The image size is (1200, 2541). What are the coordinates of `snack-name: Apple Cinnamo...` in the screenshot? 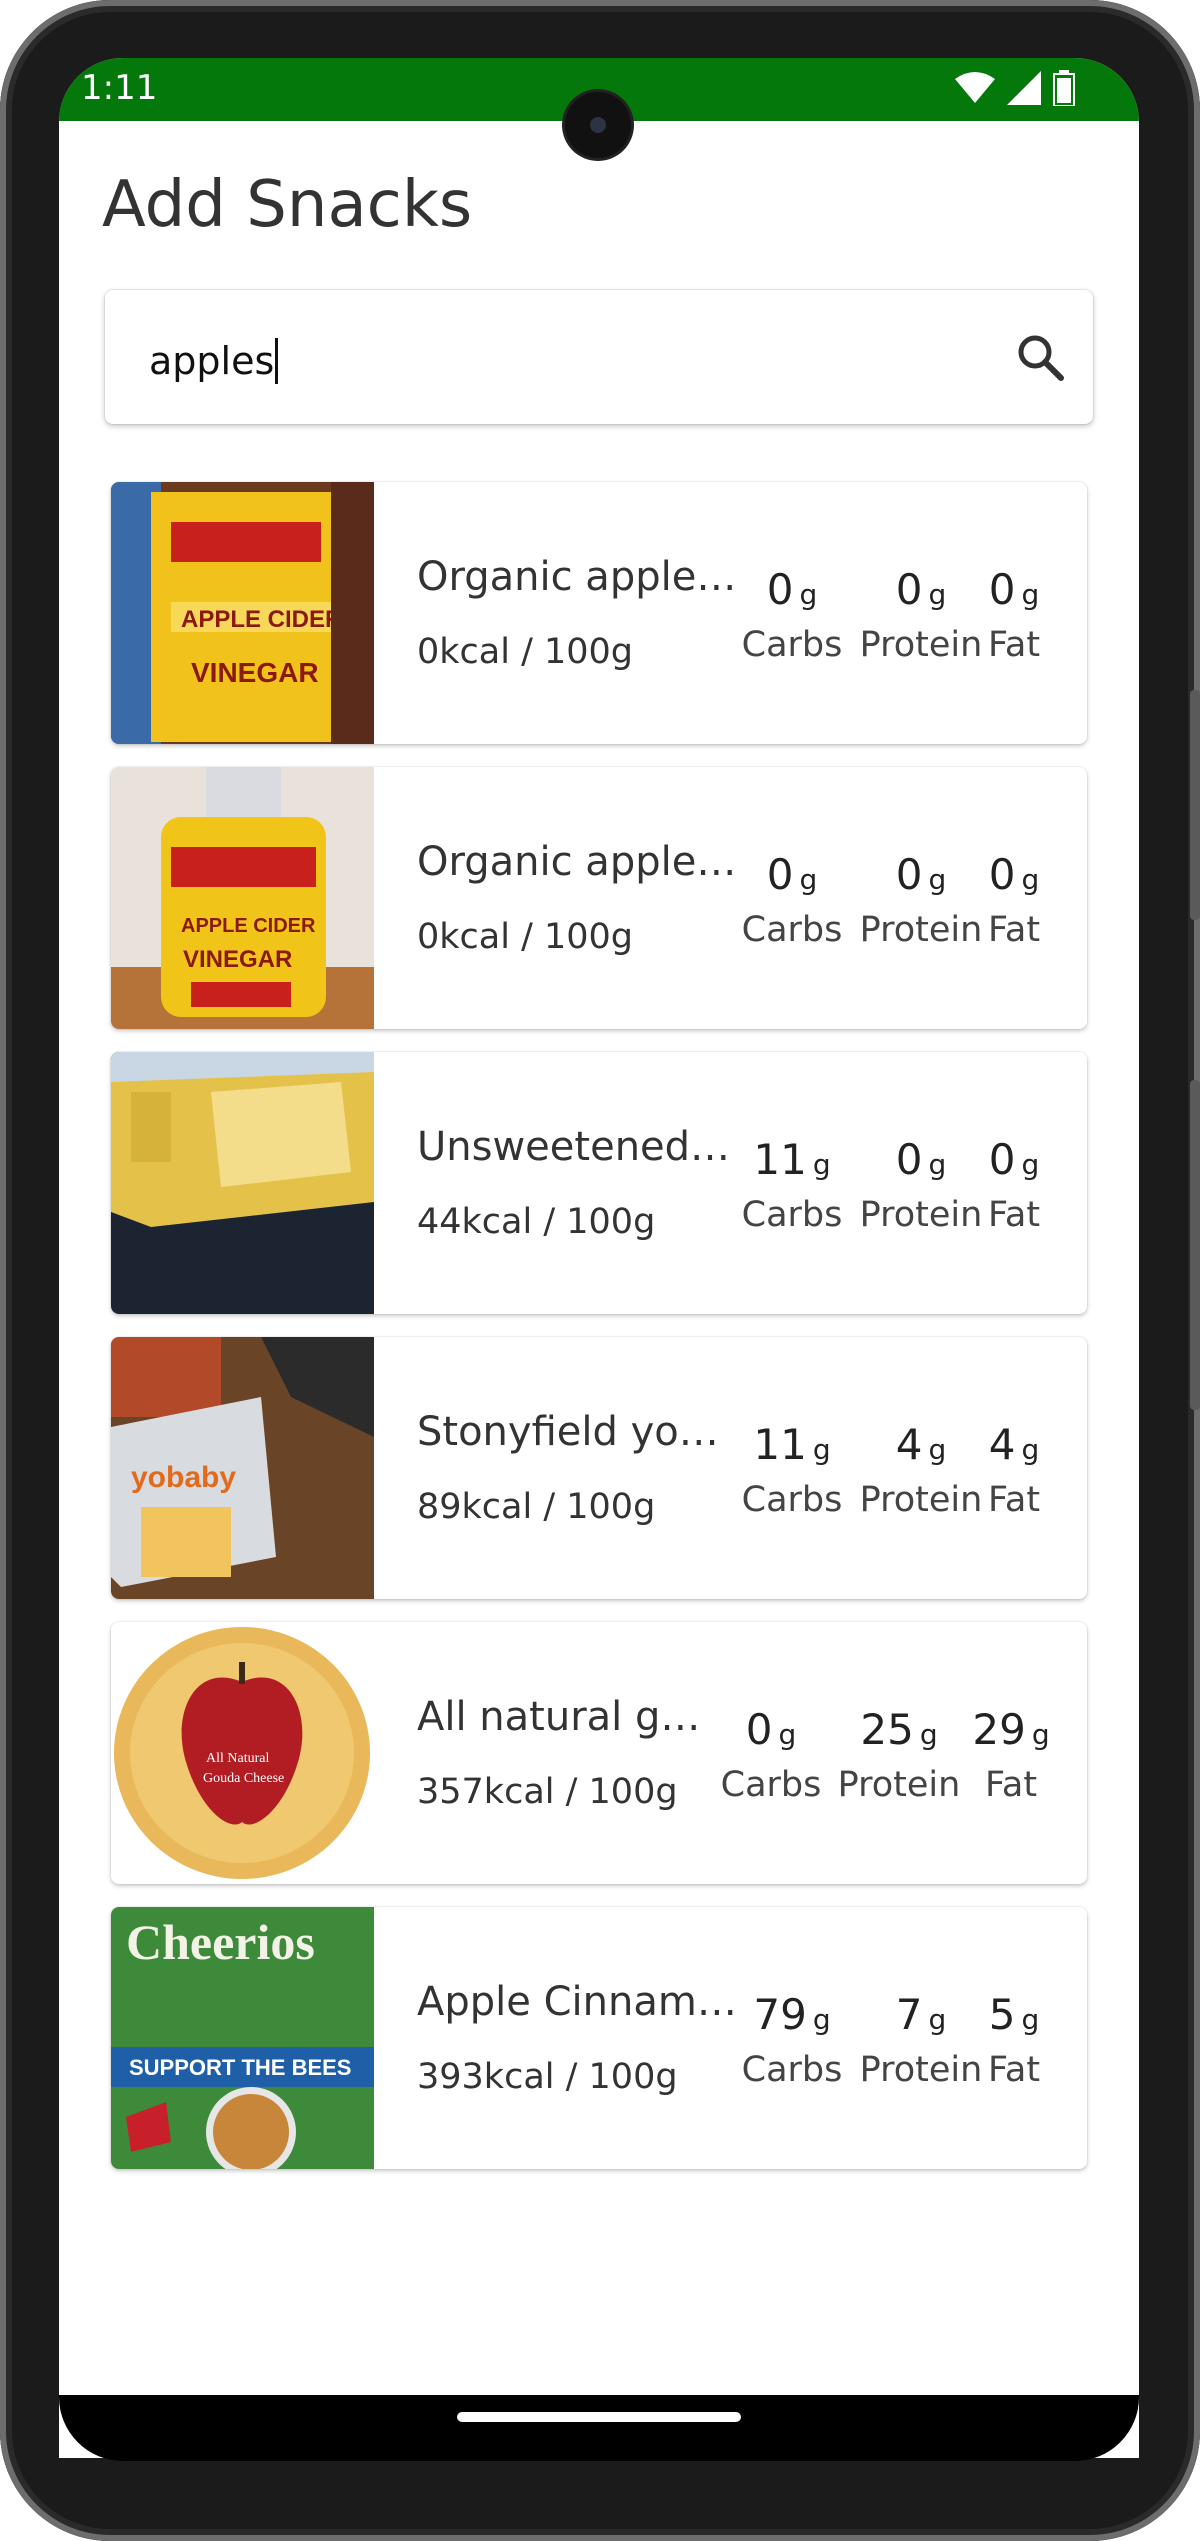 It's located at (577, 2002).